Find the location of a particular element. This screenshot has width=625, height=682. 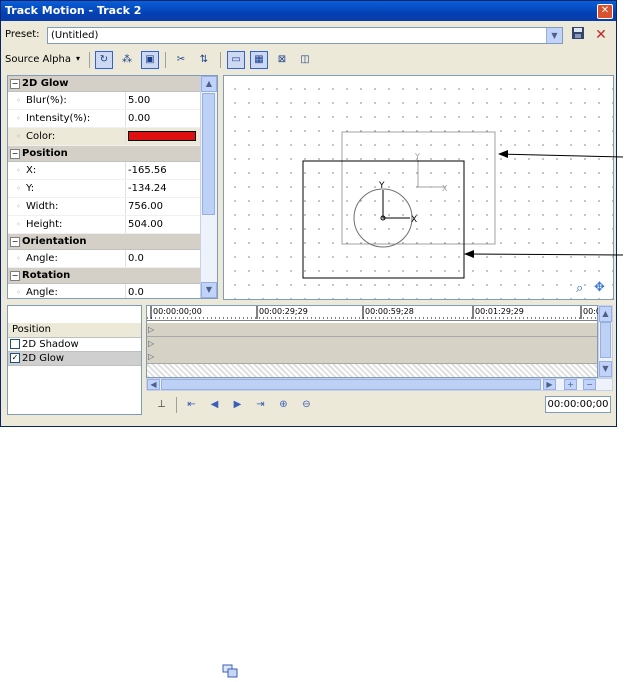

delete-icon: ✕ is located at coordinates (601, 35).